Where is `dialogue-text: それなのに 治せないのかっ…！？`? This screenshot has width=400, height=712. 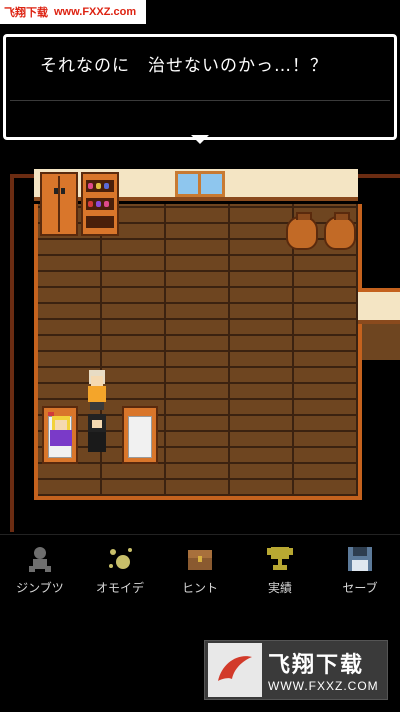
dialogue-text: それなのに 治せないのかっ…！？ is located at coordinates (184, 66).